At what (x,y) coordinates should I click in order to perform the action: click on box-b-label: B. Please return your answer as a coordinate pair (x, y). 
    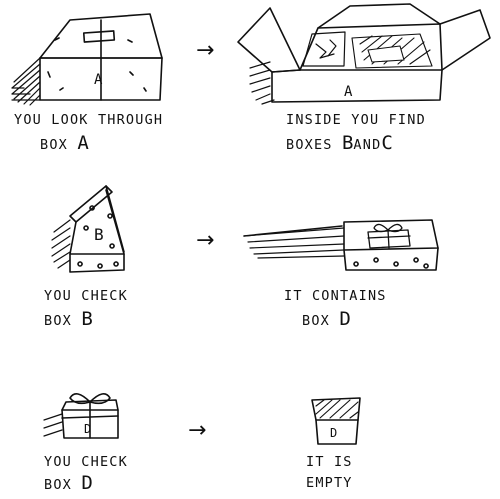
    Looking at the image, I should click on (99, 234).